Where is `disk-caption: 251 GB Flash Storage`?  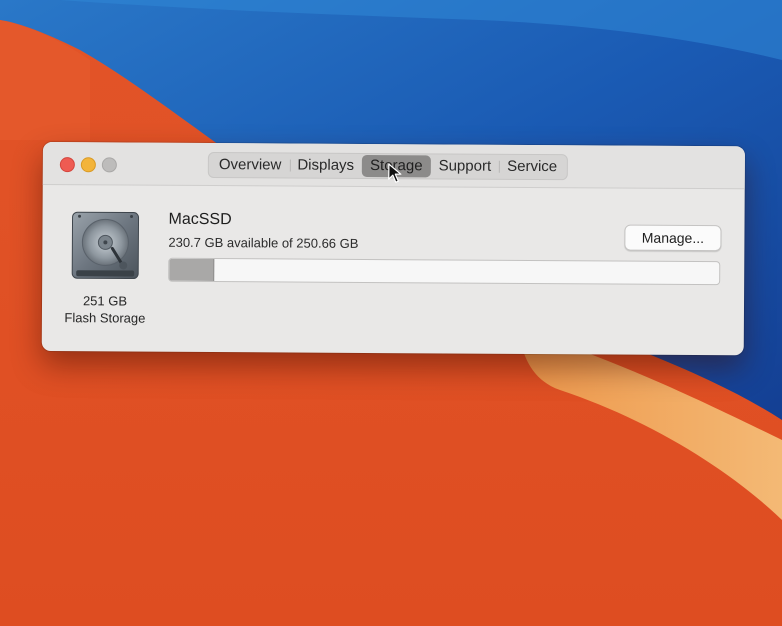 disk-caption: 251 GB Flash Storage is located at coordinates (105, 309).